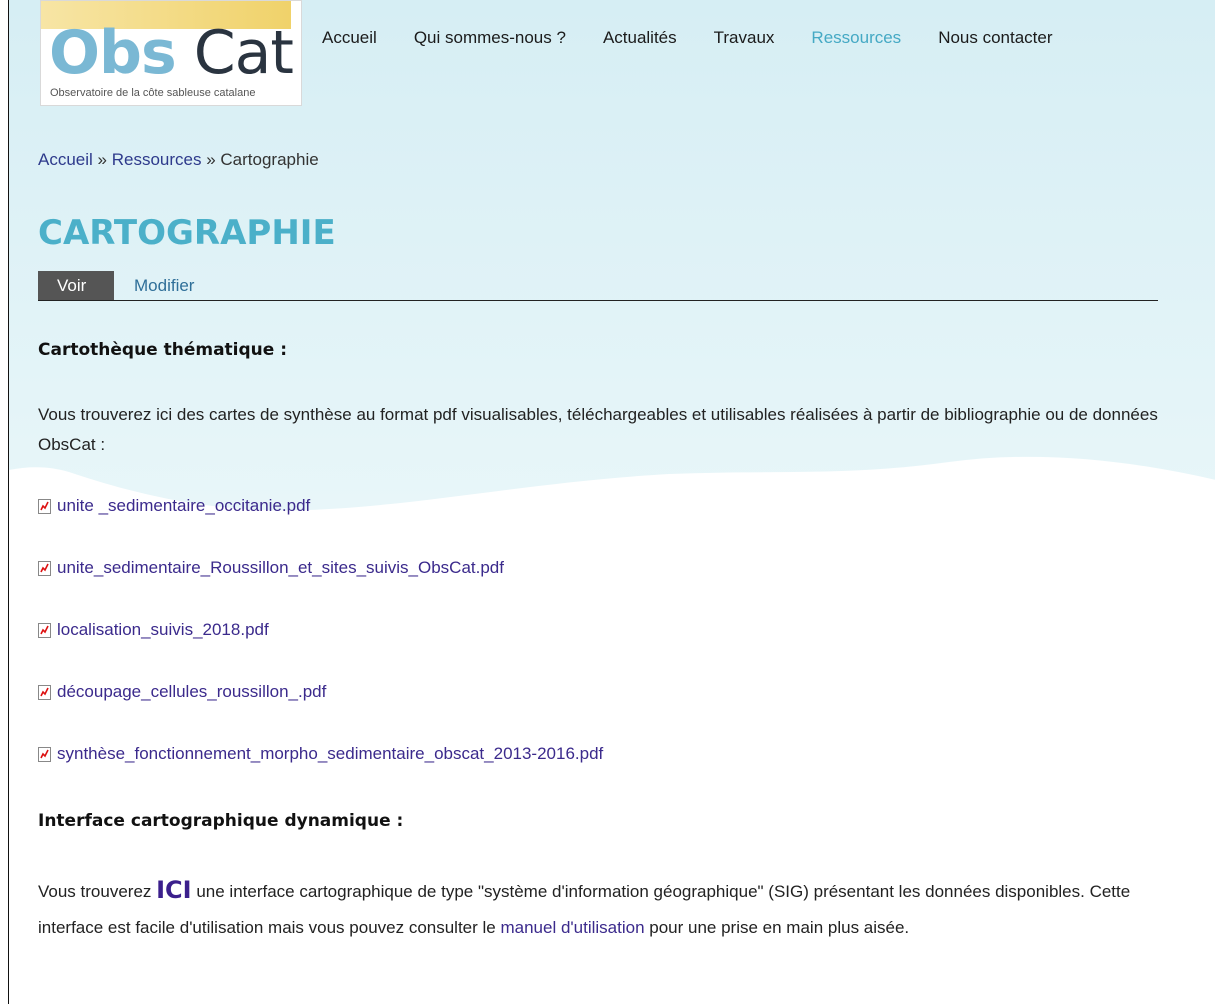  I want to click on file-item: localisation_suivis_2018.pdf, so click(153, 630).